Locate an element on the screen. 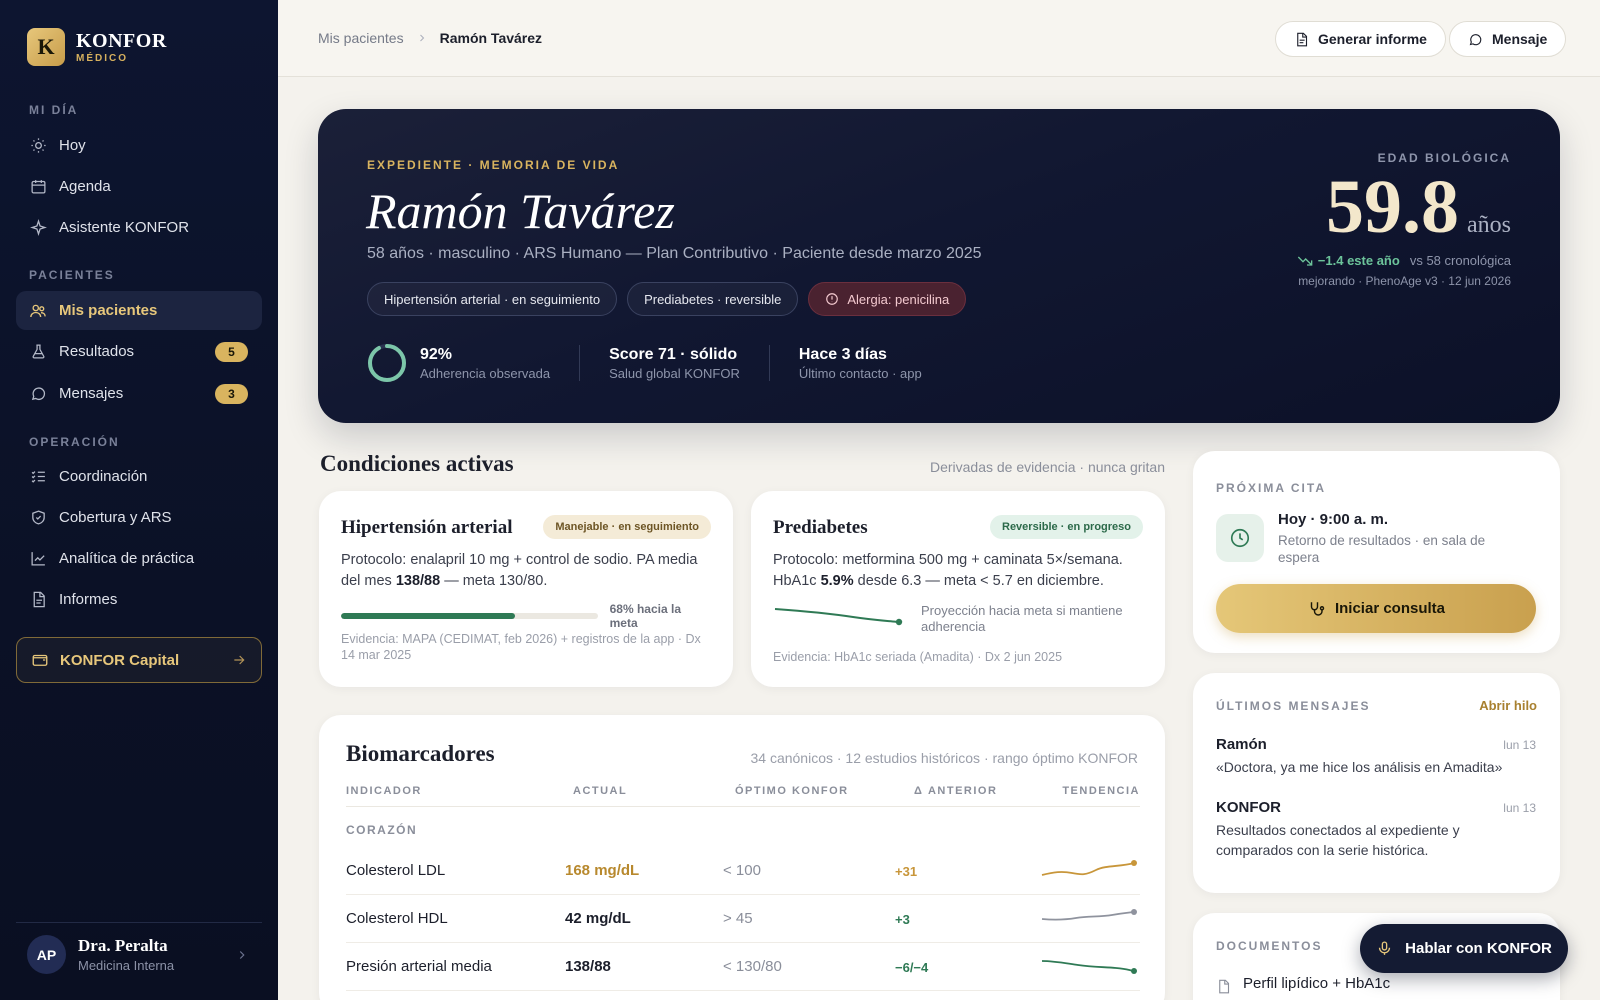 The width and height of the screenshot is (1600, 1000). capital-button: KONFOR Capital is located at coordinates (139, 660).